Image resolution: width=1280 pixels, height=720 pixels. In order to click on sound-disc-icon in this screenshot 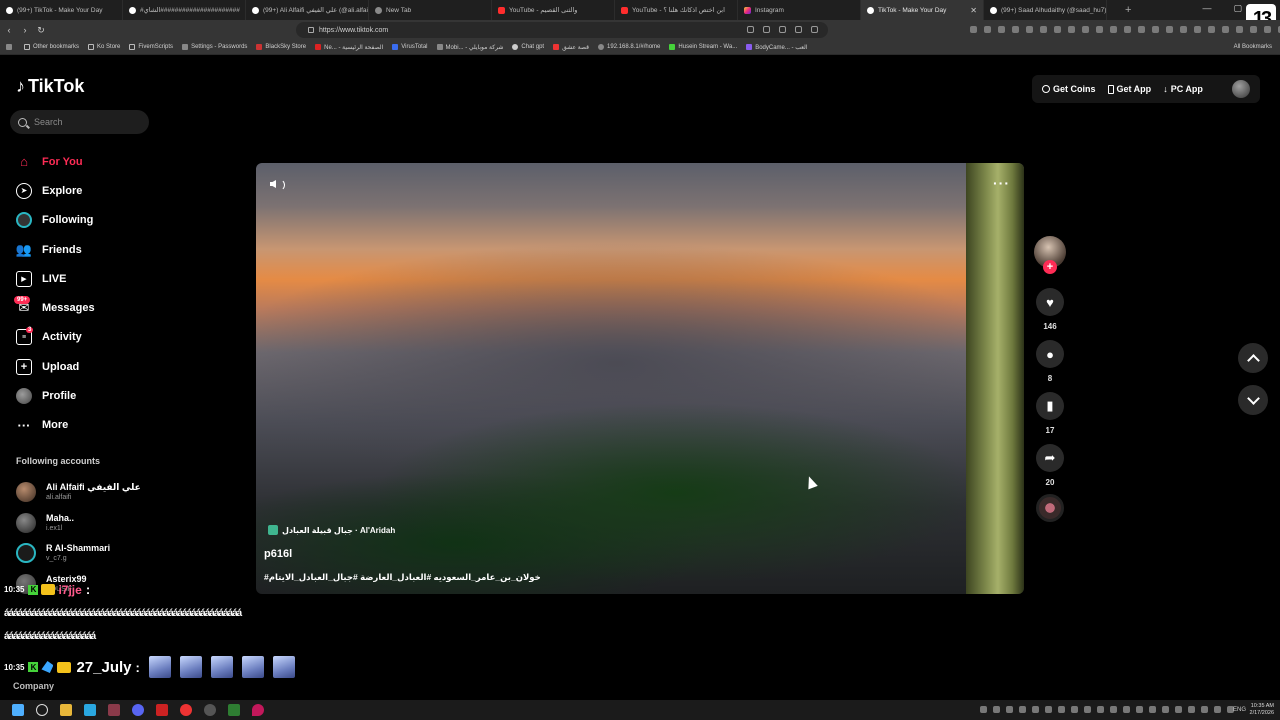, I will do `click(1050, 508)`.